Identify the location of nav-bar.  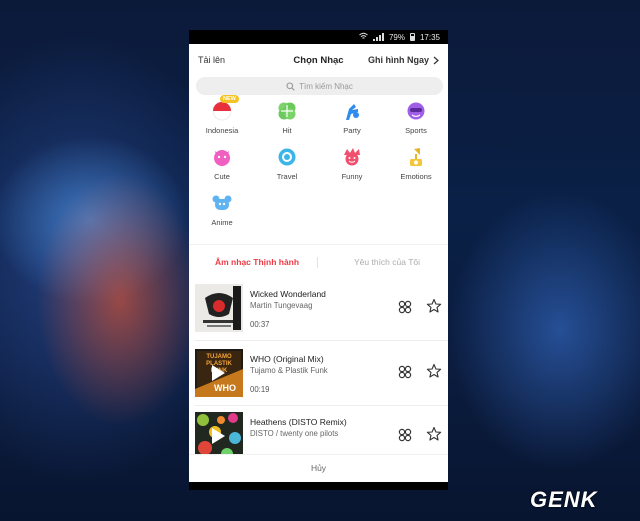
(318, 486).